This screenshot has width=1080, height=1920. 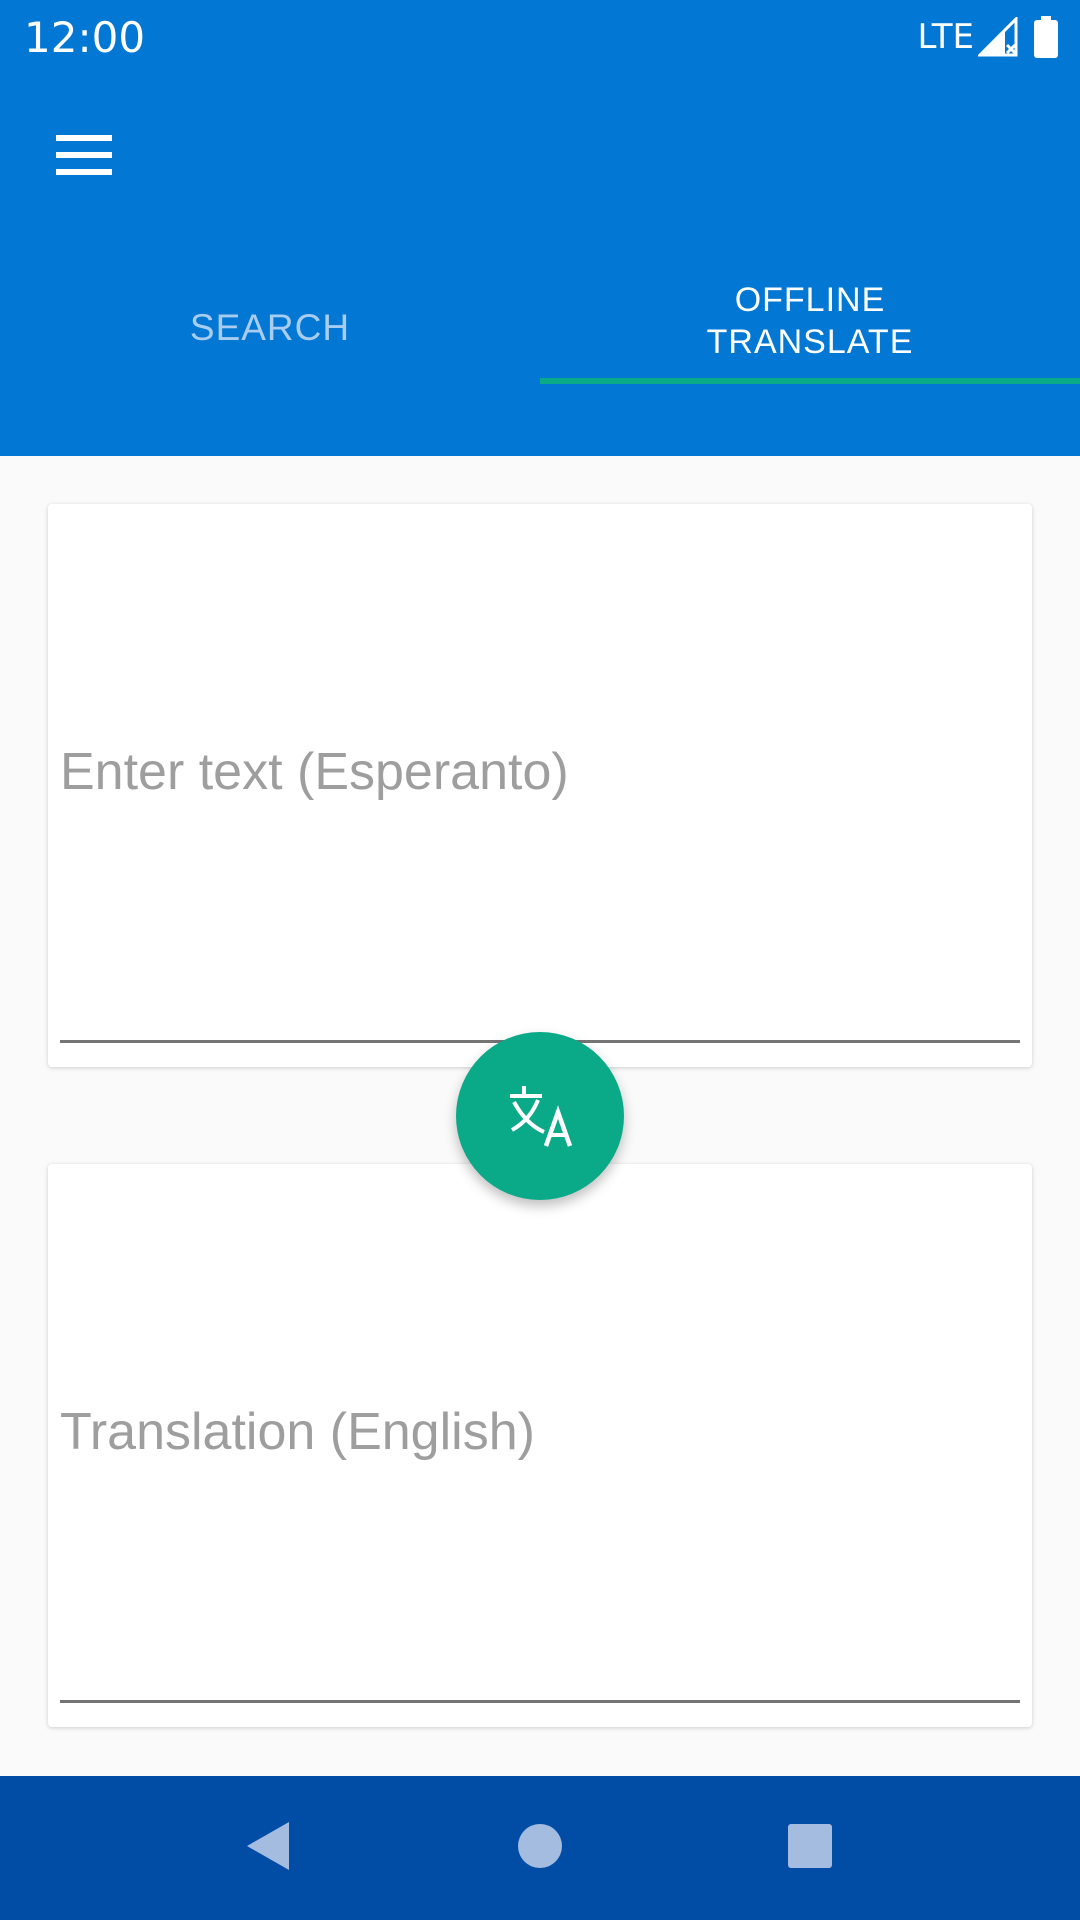 What do you see at coordinates (810, 321) in the screenshot?
I see `tab-offline-translate-label: OFFLINE TRANSLATE` at bounding box center [810, 321].